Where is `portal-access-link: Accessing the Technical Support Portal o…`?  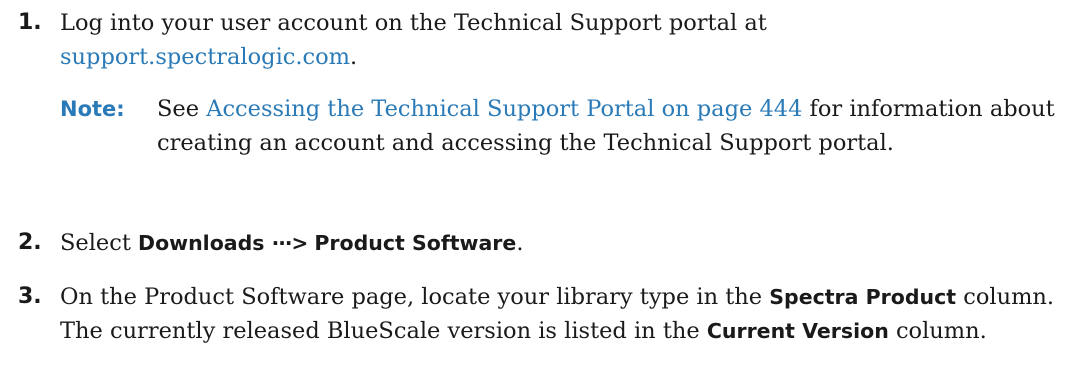 portal-access-link: Accessing the Technical Support Portal o… is located at coordinates (504, 109).